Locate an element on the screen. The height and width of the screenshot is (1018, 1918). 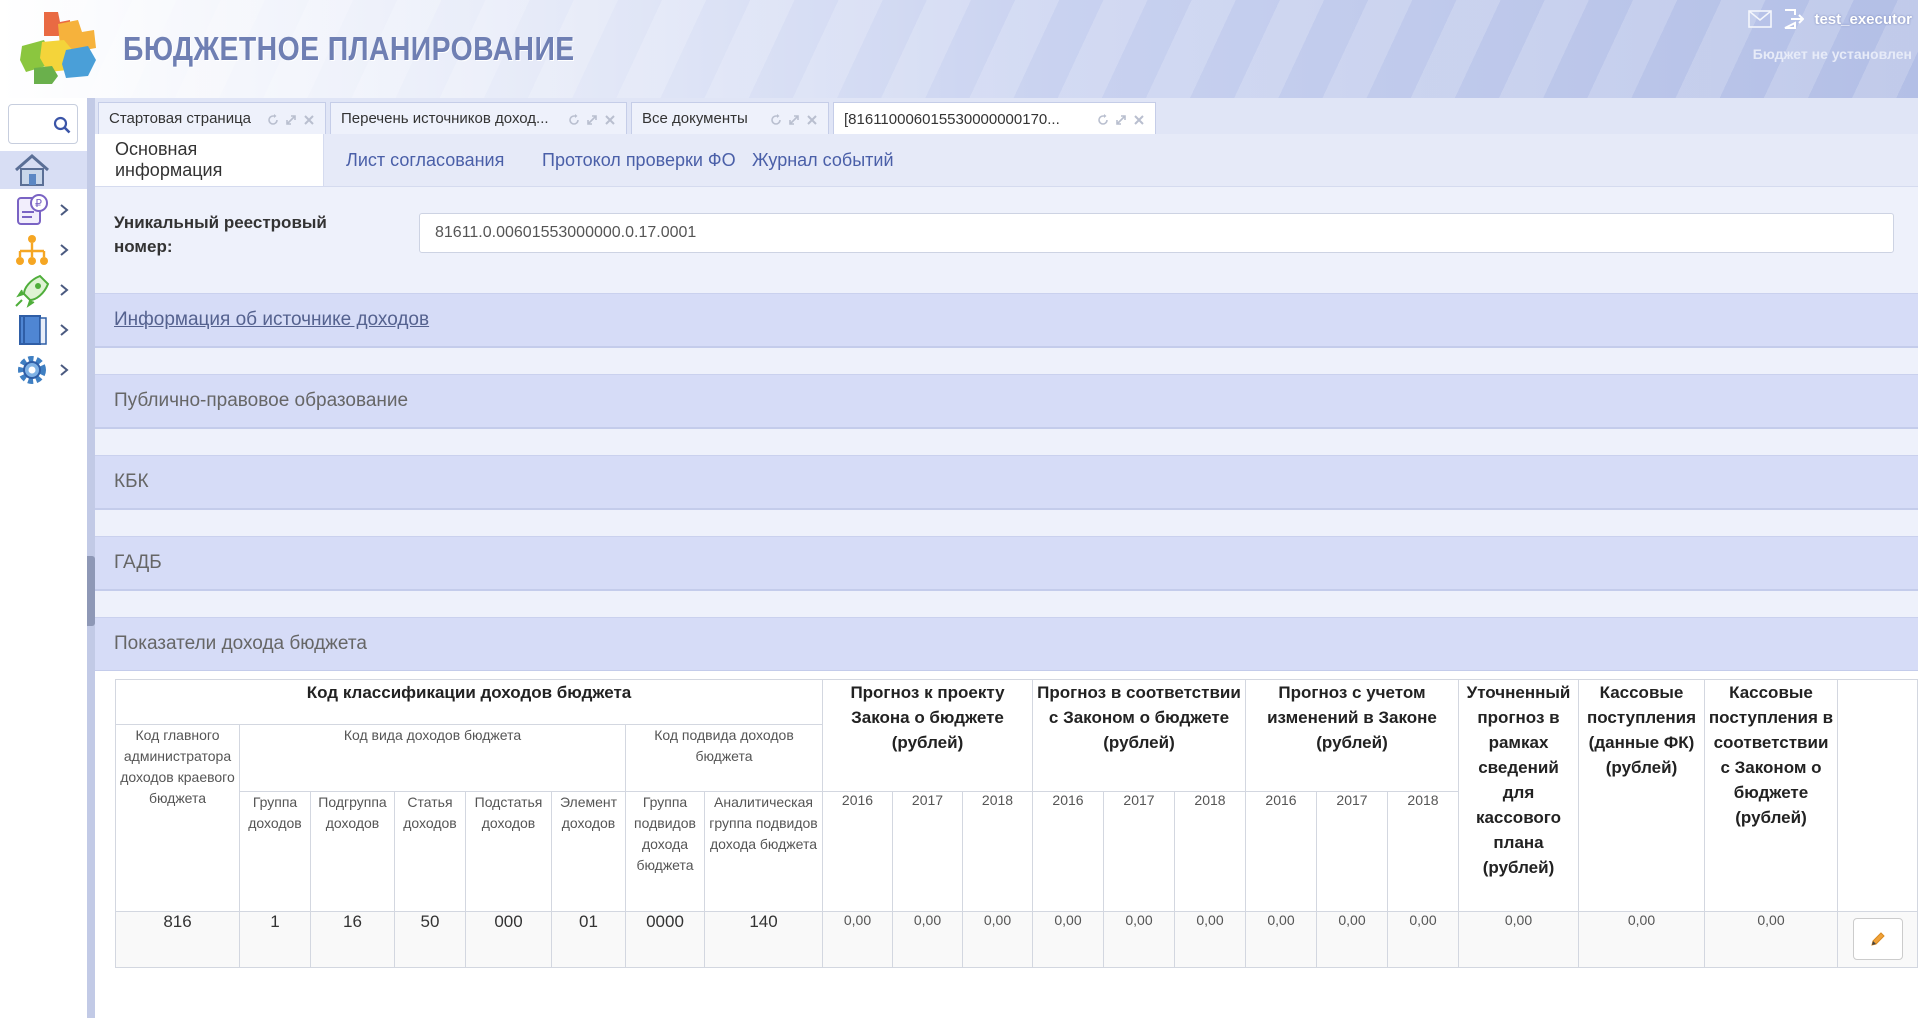
tab-main-info: Основная информация is located at coordinates (209, 160).